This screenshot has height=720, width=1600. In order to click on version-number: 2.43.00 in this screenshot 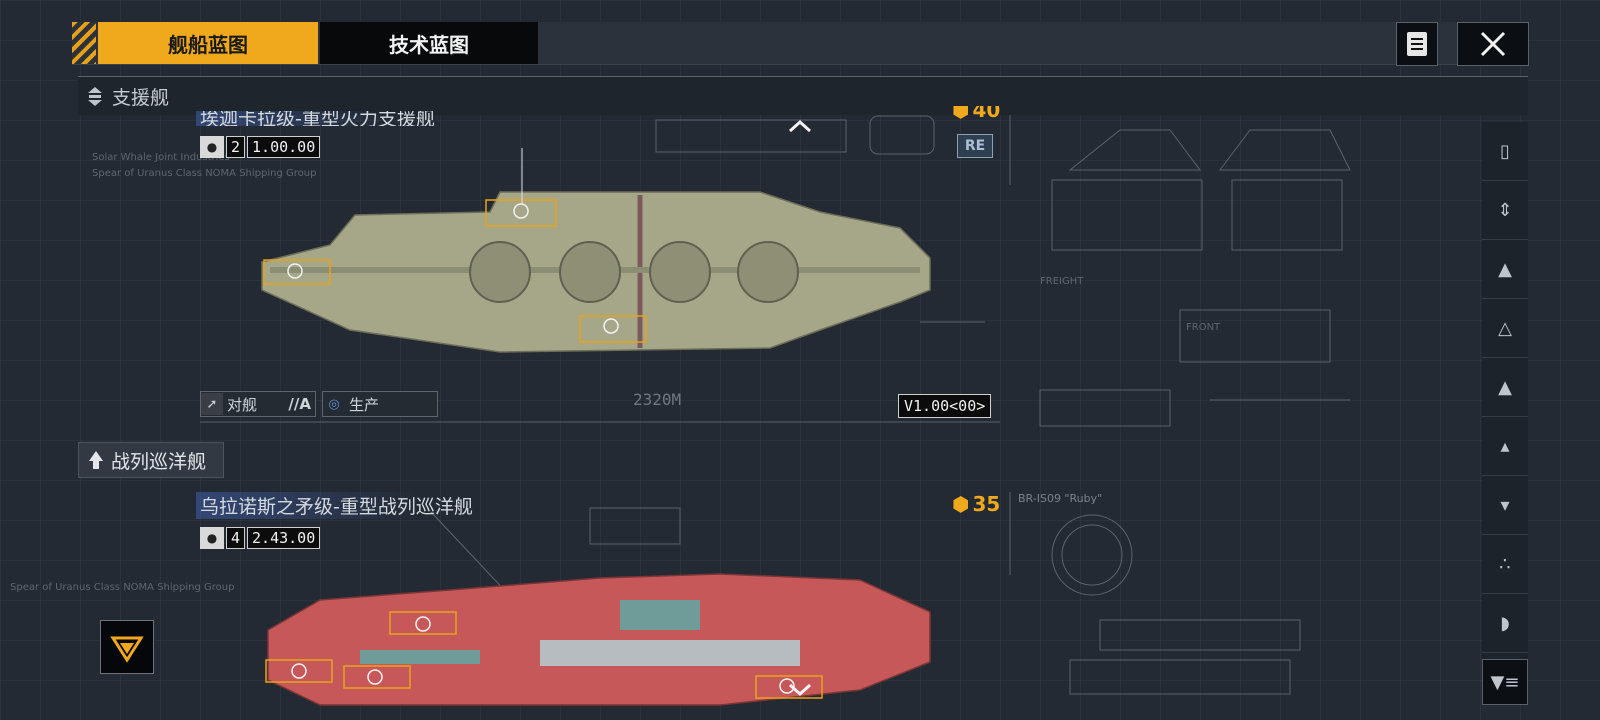, I will do `click(284, 538)`.